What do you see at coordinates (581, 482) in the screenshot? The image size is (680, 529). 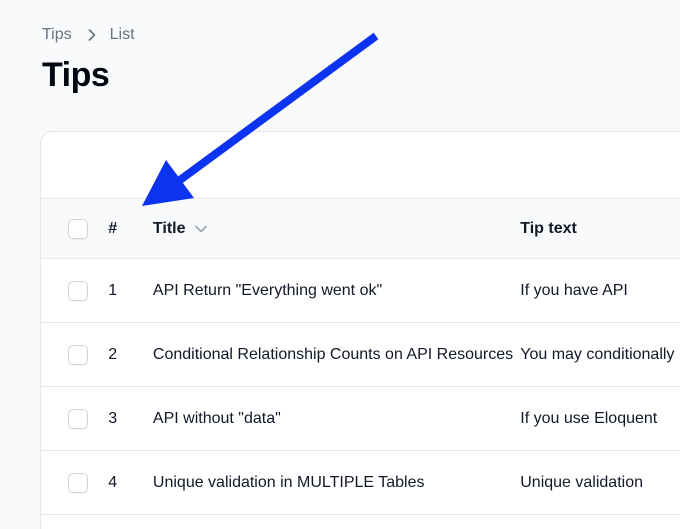 I see `row-tip-text: Unique validation` at bounding box center [581, 482].